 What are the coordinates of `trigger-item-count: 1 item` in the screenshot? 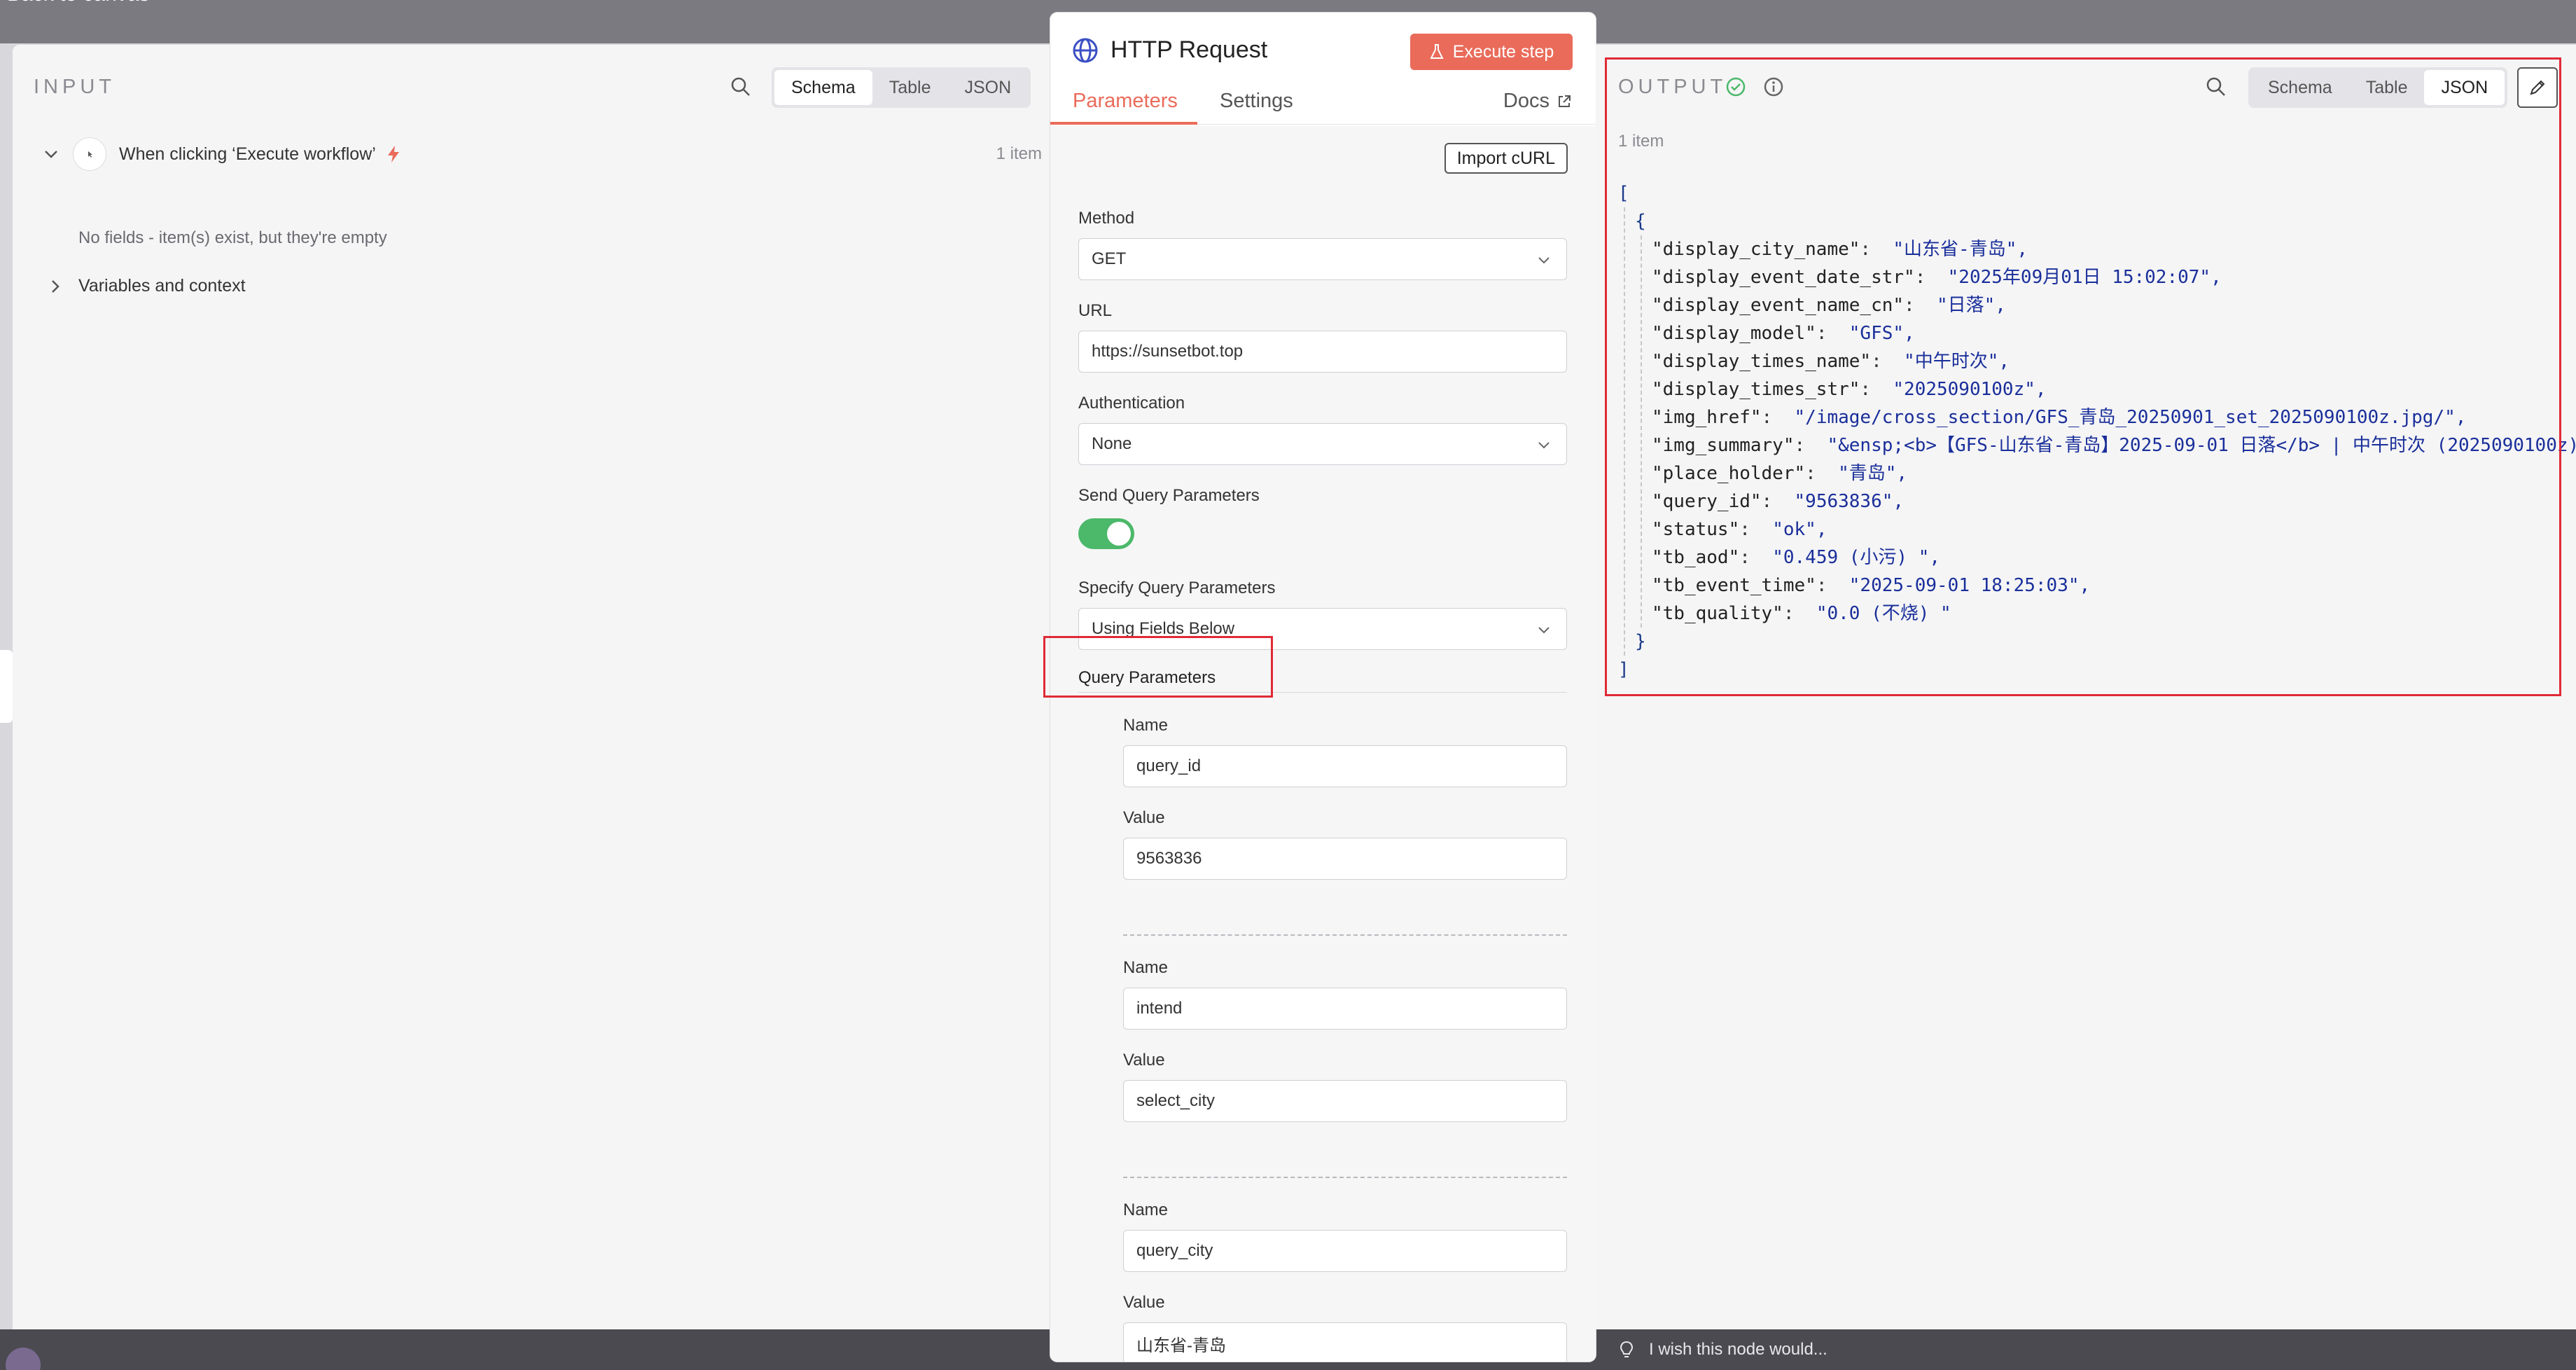 It's located at (1019, 153).